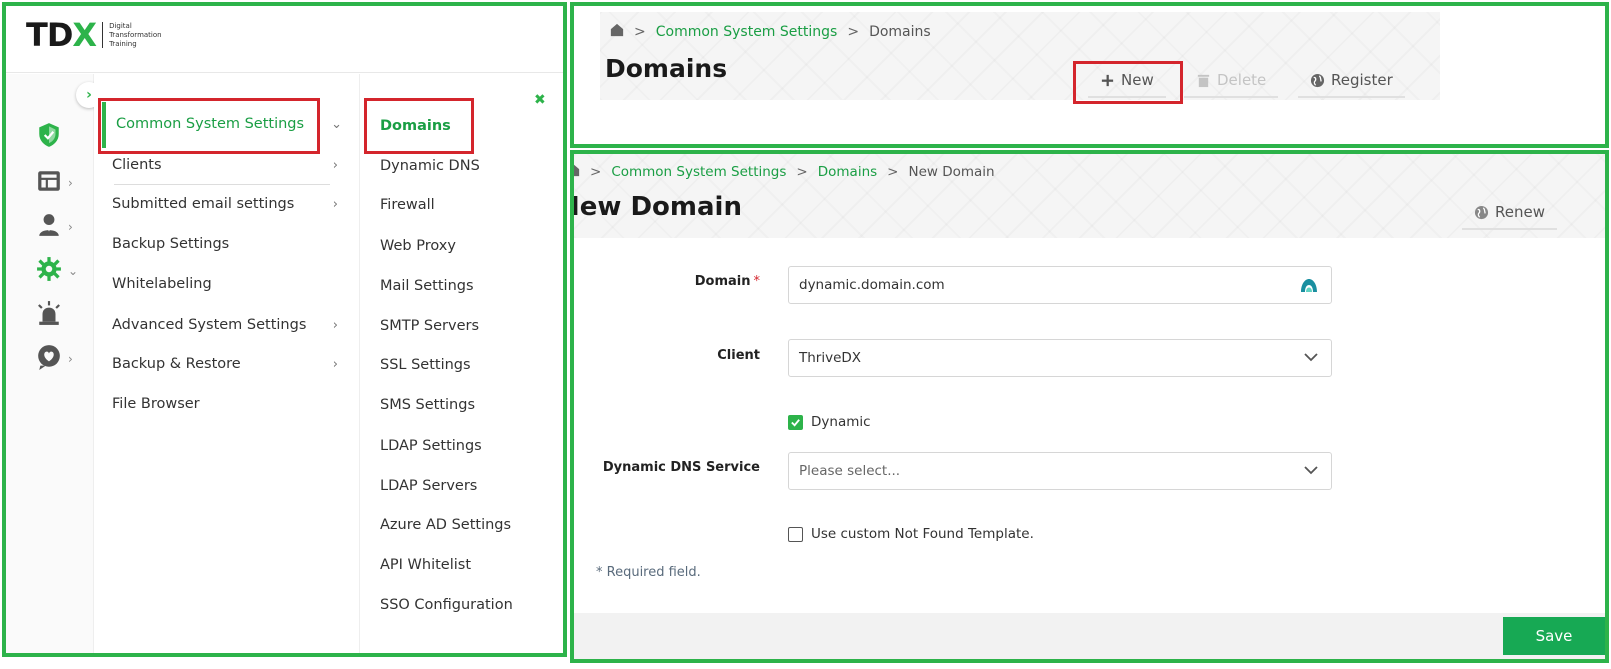  I want to click on save-button: Save, so click(1554, 636).